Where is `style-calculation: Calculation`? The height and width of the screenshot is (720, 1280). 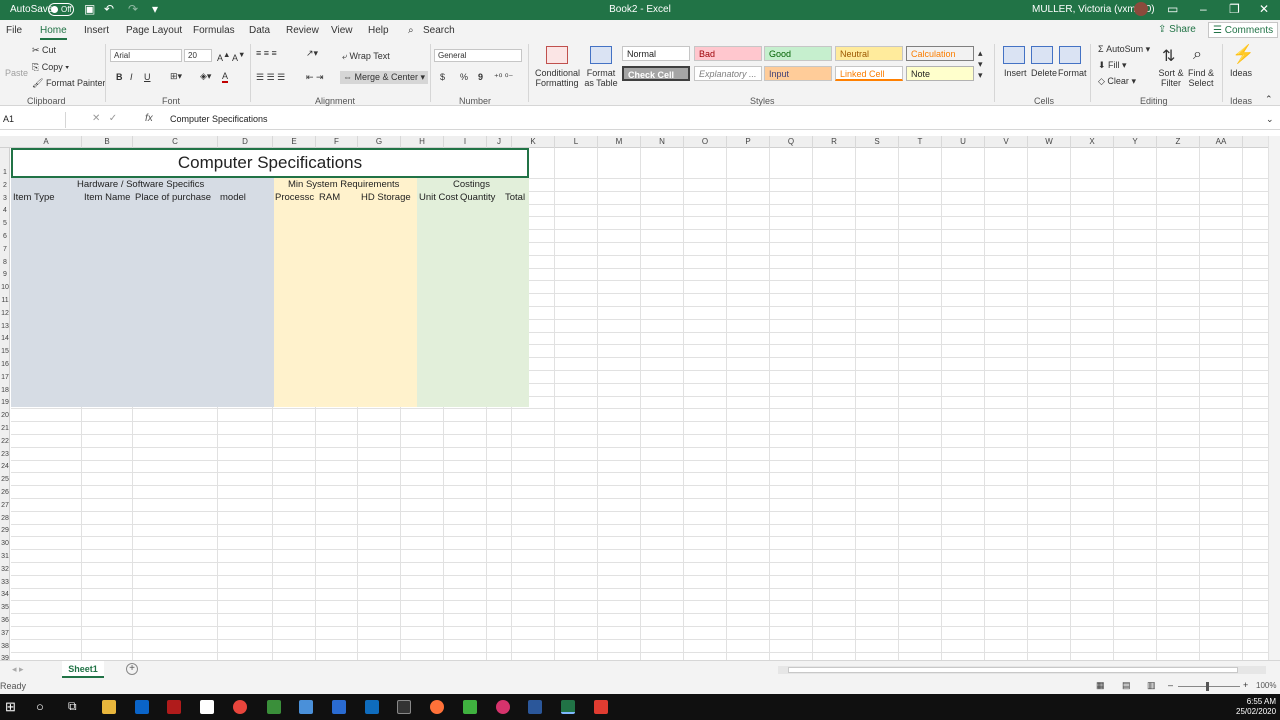
style-calculation: Calculation is located at coordinates (940, 53).